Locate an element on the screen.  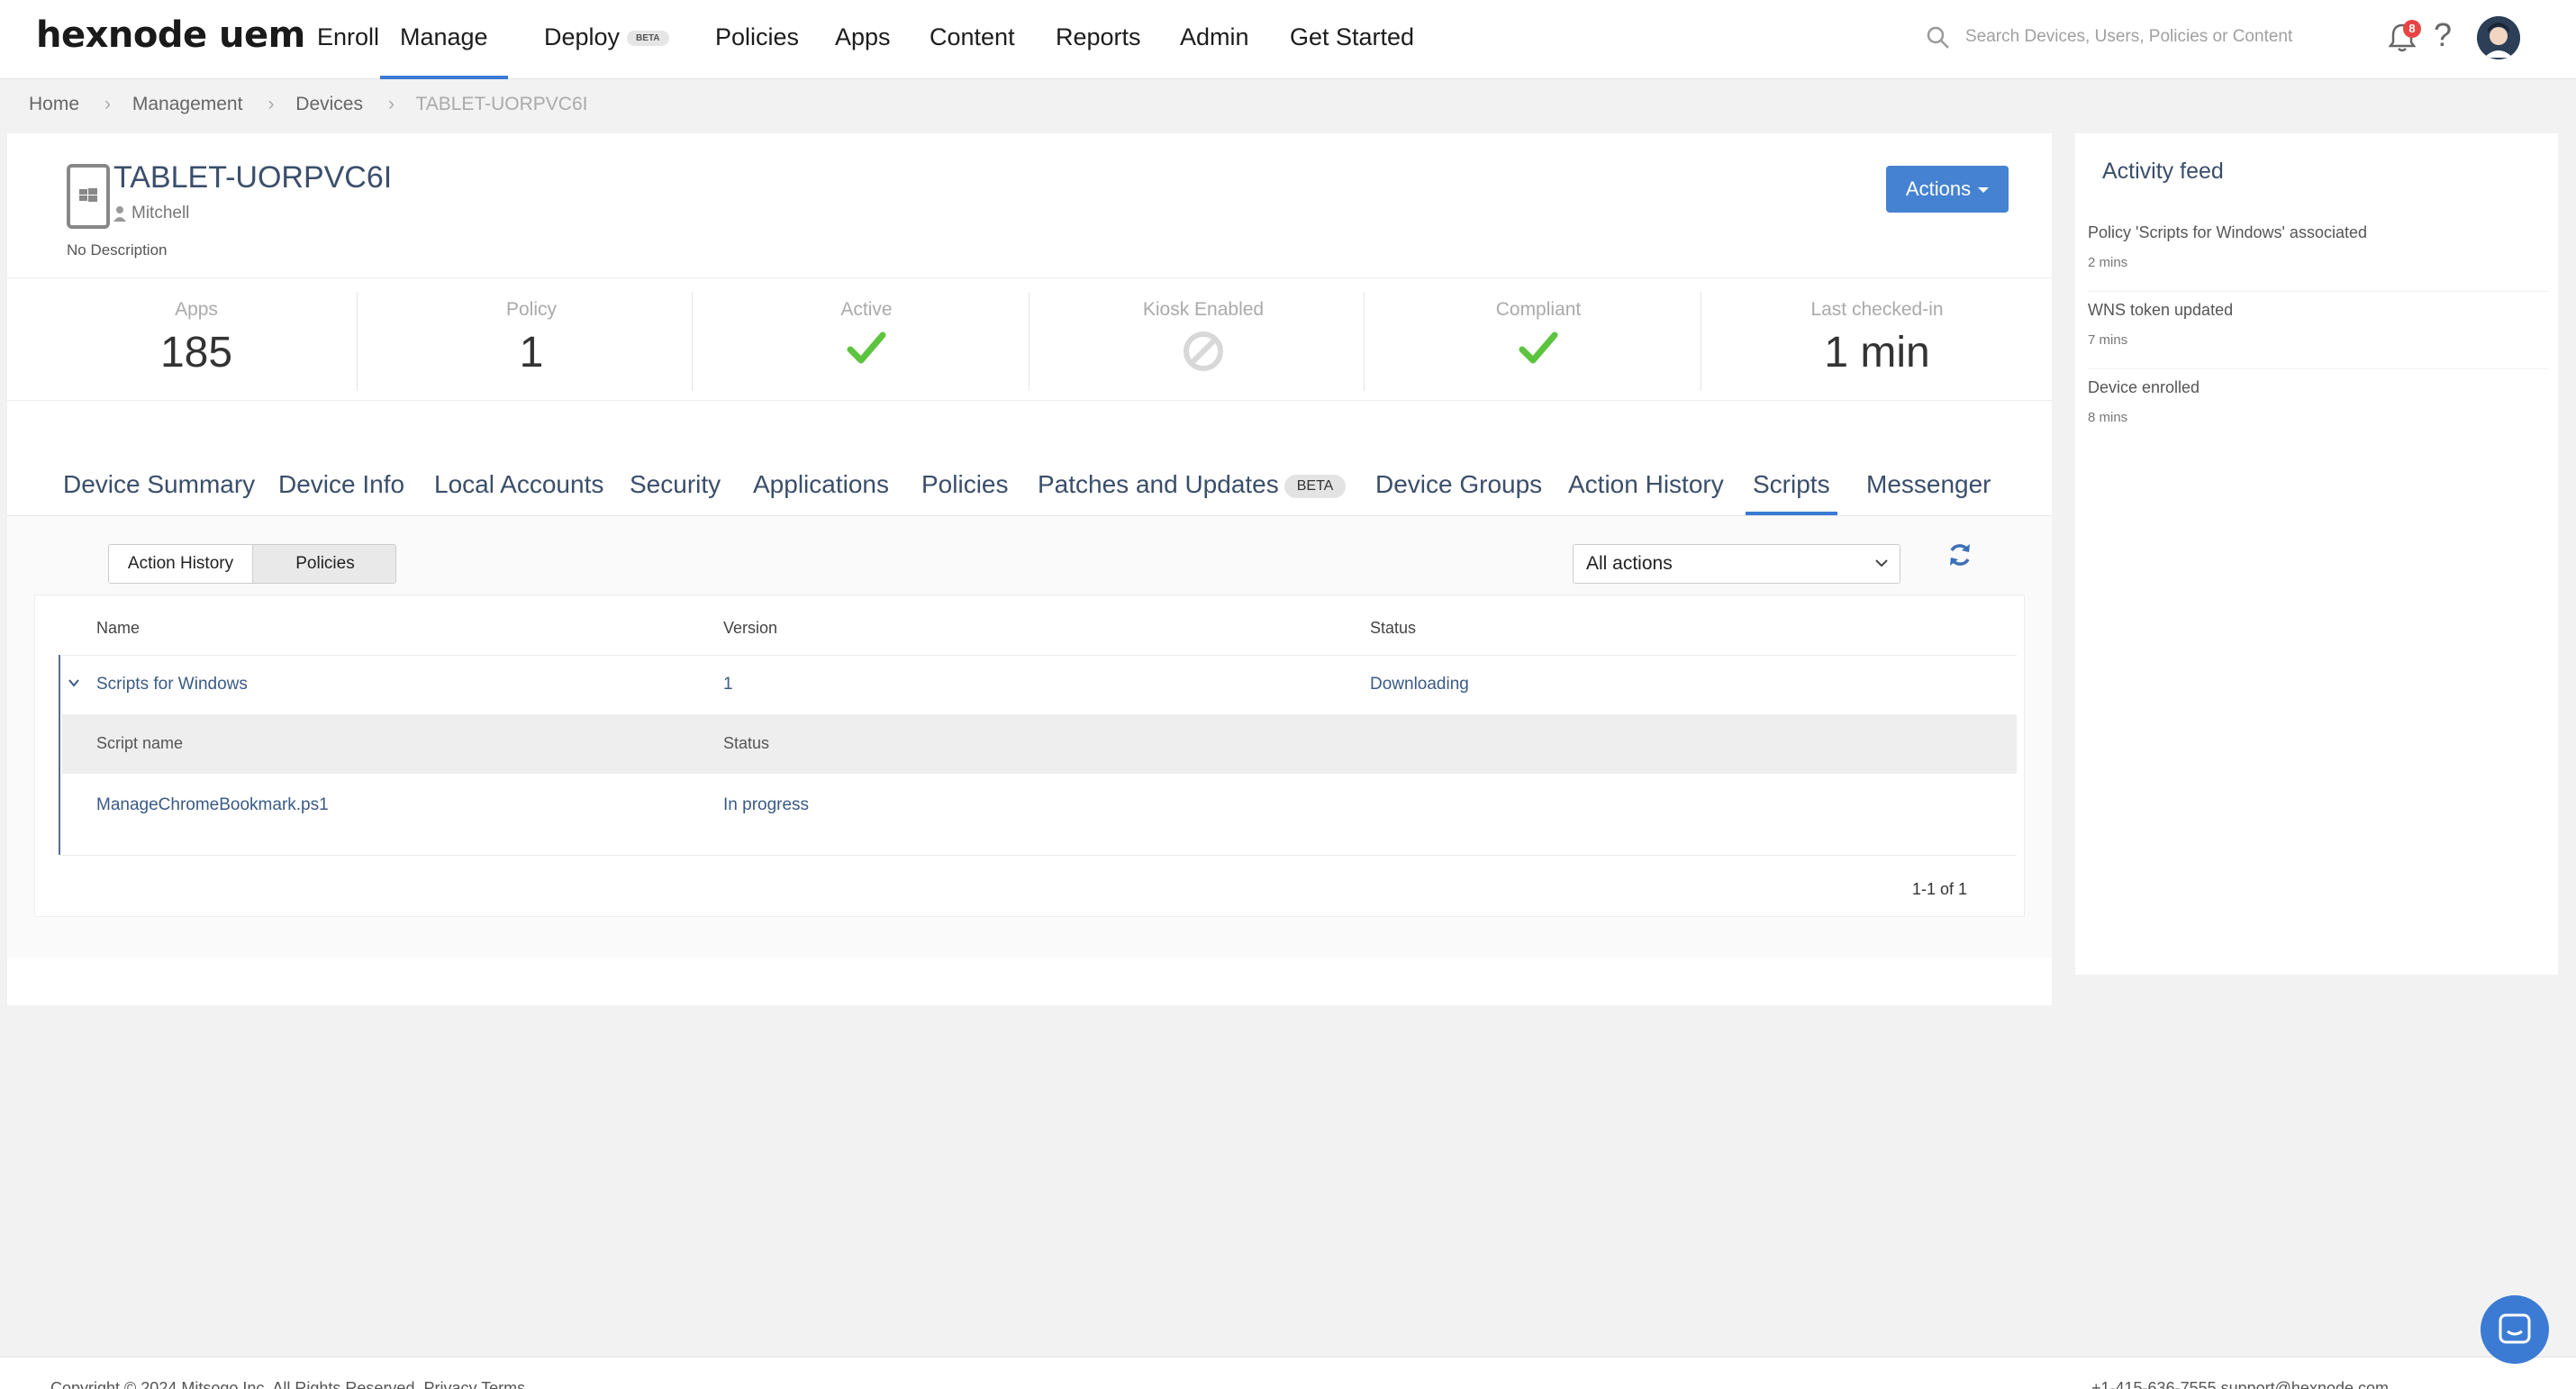
pagination-info: 1-1 of 1 is located at coordinates (1940, 889).